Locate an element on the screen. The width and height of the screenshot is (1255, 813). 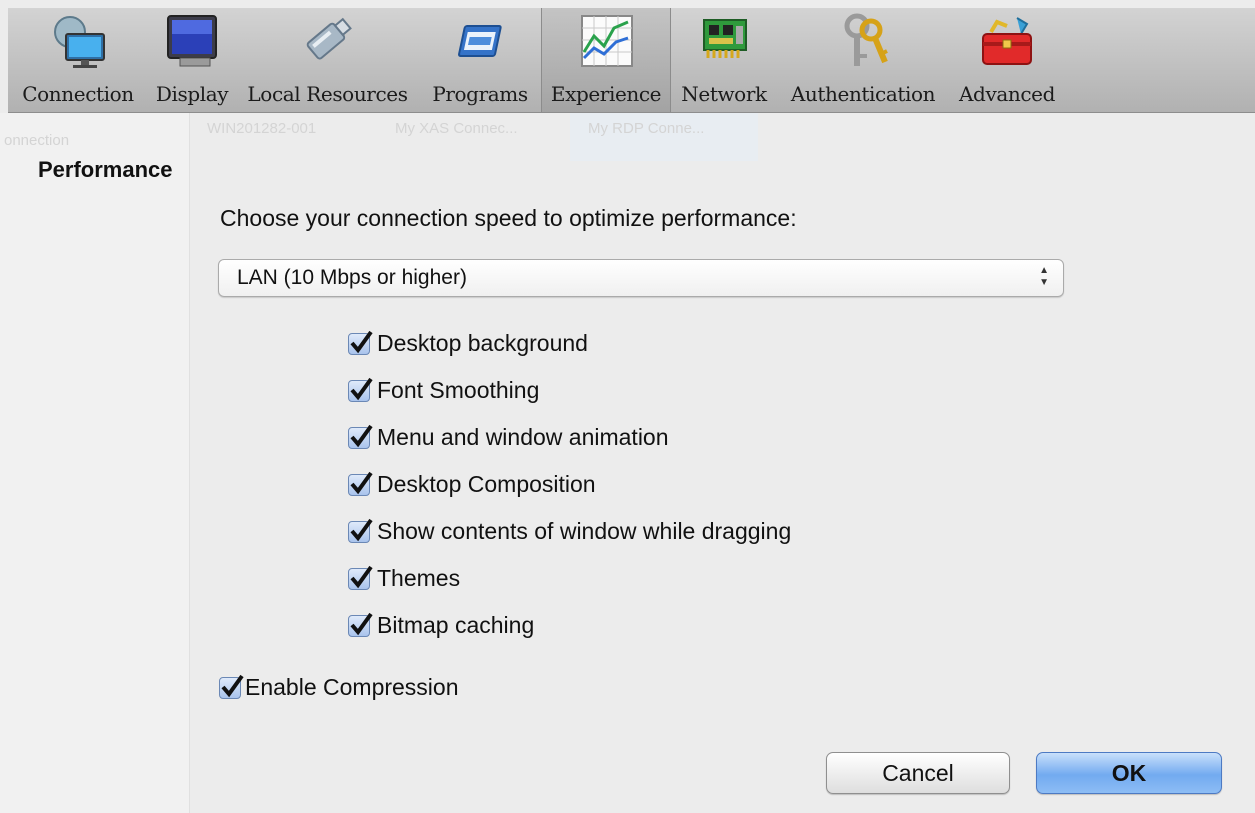
show-window-contents-checkbox is located at coordinates (360, 530).